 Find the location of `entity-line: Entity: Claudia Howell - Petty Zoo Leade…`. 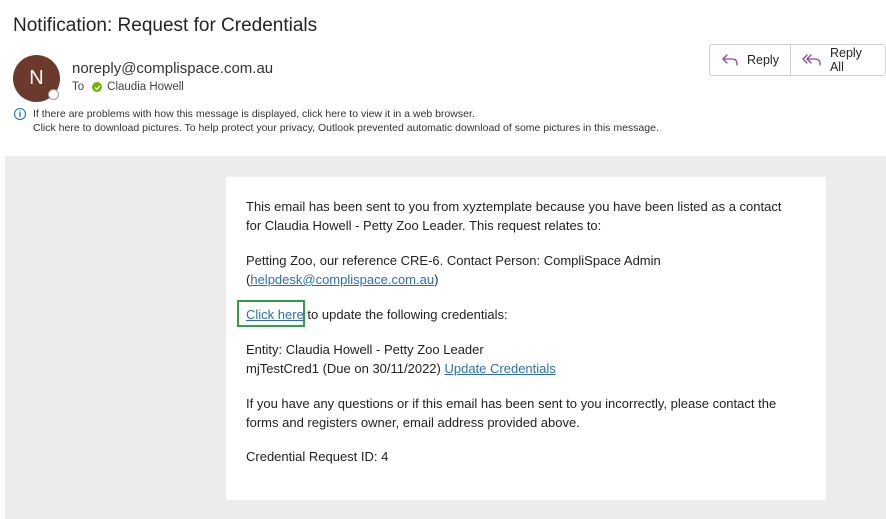

entity-line: Entity: Claudia Howell - Petty Zoo Leade… is located at coordinates (365, 349).